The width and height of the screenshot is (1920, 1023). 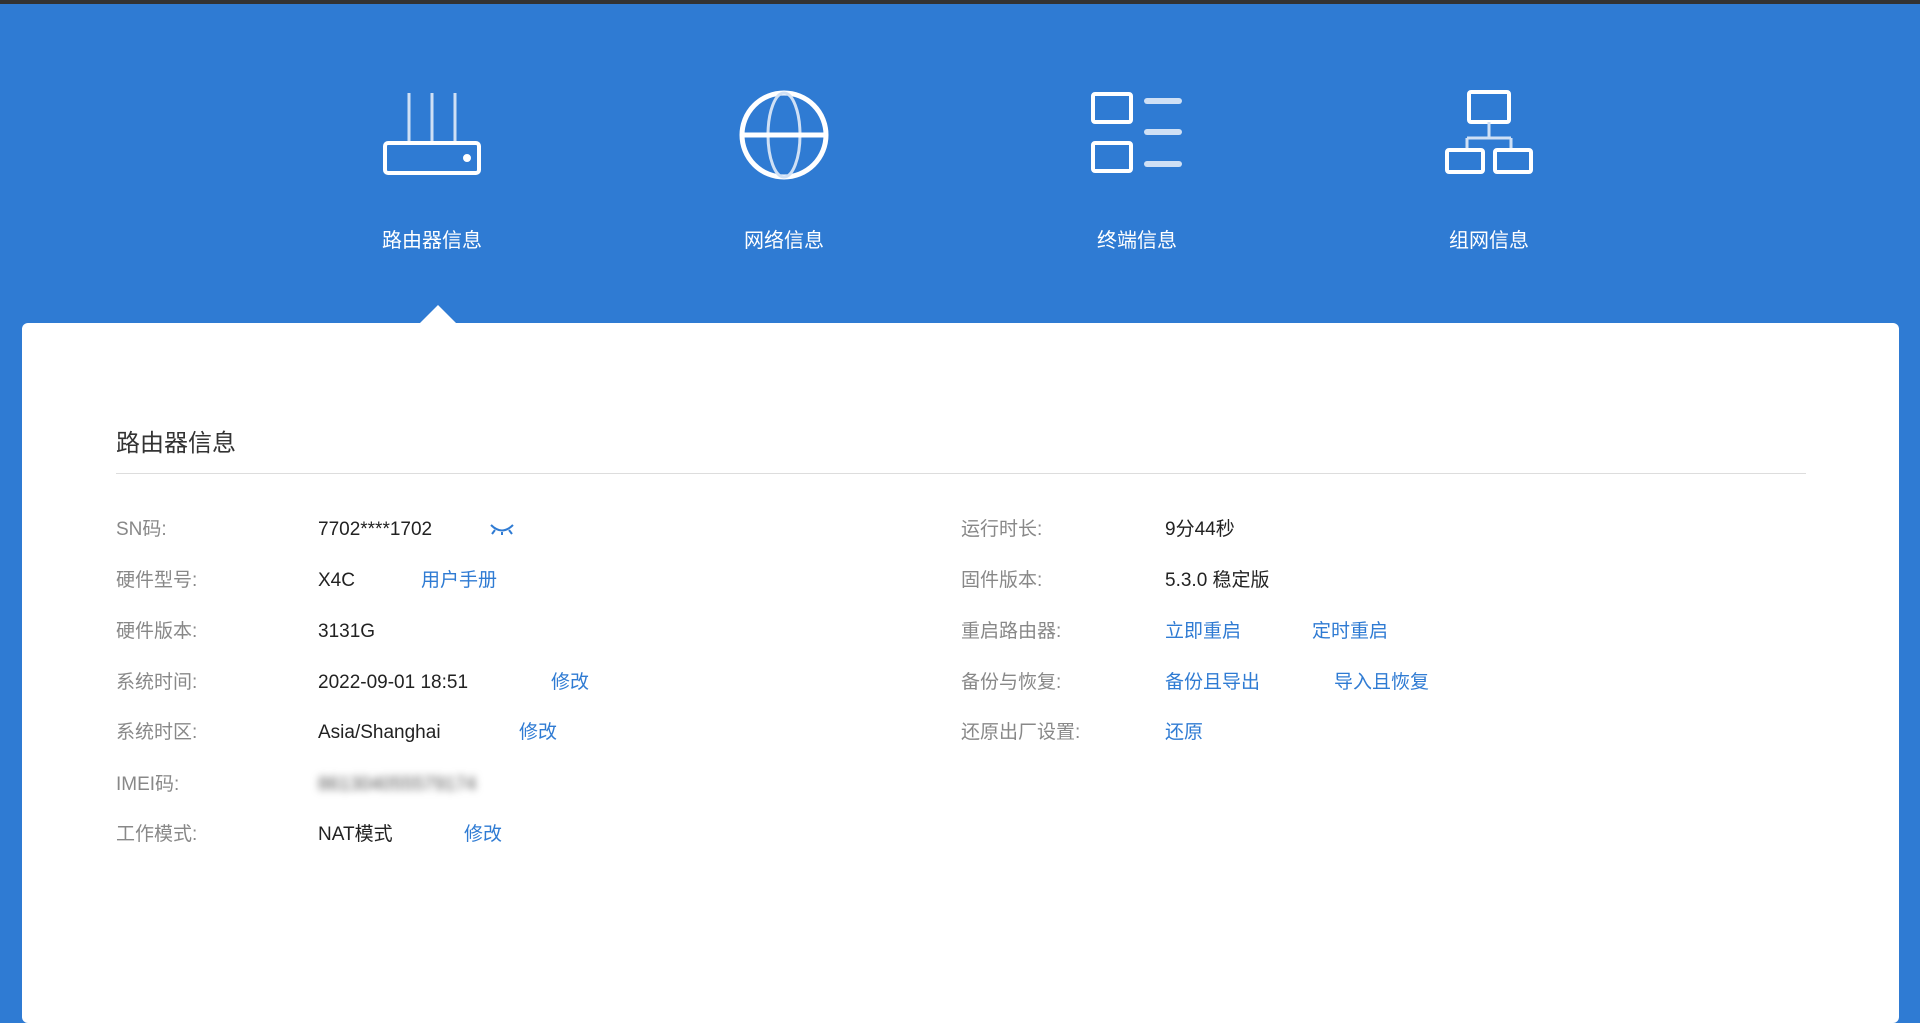 I want to click on value: Asia/Shanghai, so click(x=379, y=732).